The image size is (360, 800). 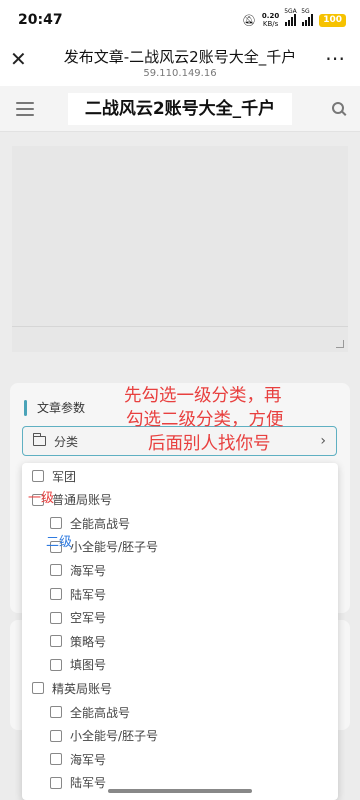 I want to click on instruction-annotation: 先勾选一级分类，再 勾选二级分类，方便 后面别人找你号, so click(x=237, y=420).